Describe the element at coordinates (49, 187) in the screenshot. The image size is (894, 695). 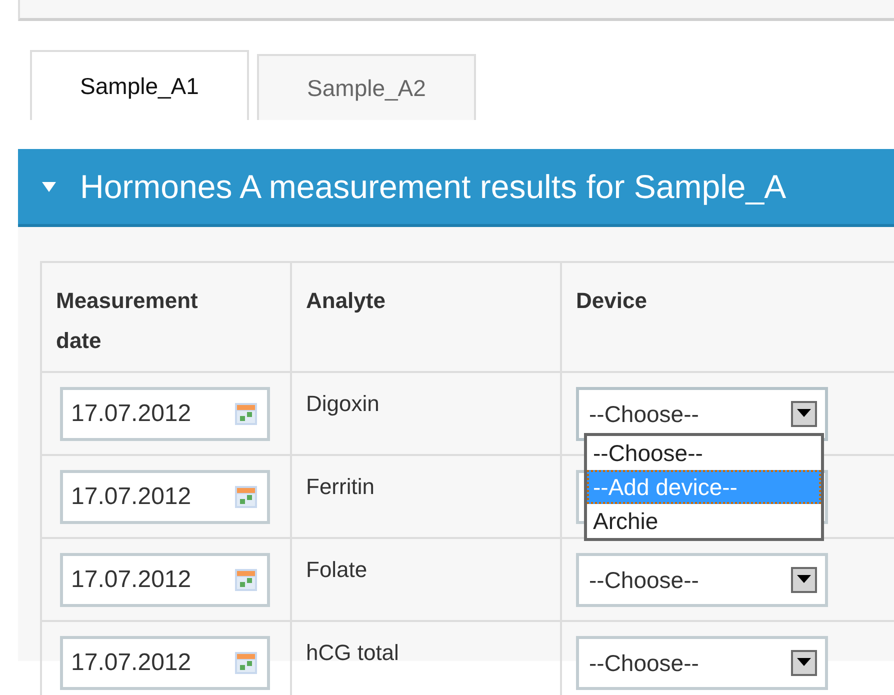
I see `collapse-triangle-icon` at that location.